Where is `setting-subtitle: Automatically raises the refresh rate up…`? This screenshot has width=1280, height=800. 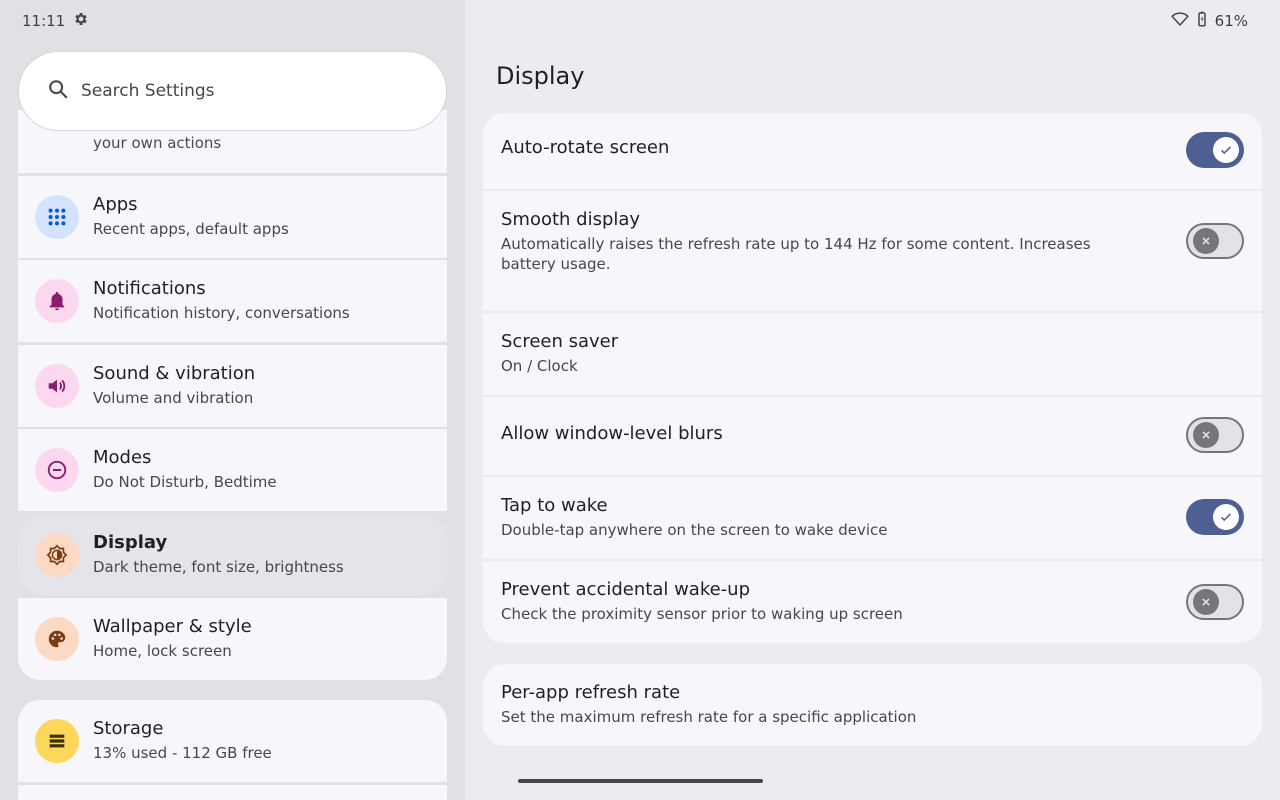
setting-subtitle: Automatically raises the refresh rate up… is located at coordinates (796, 254).